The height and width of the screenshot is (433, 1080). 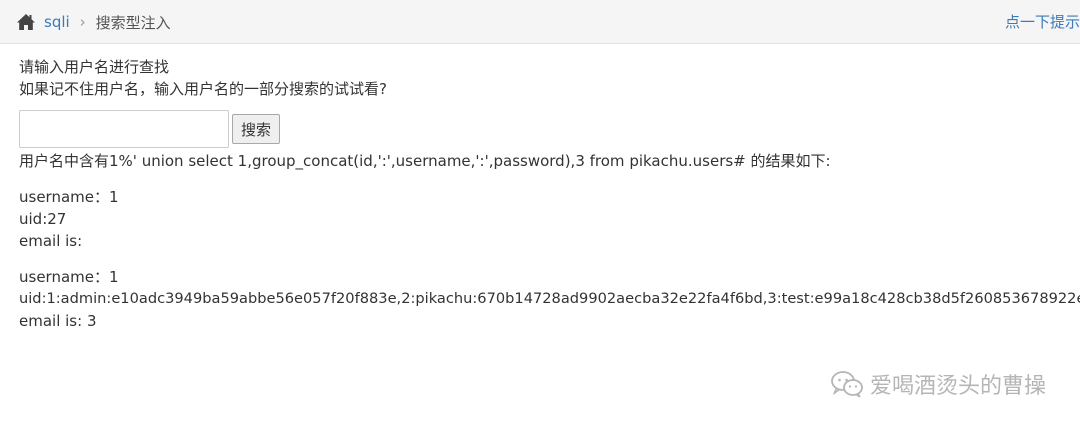 I want to click on breadcrumb-current: 搜索型注入, so click(x=133, y=22).